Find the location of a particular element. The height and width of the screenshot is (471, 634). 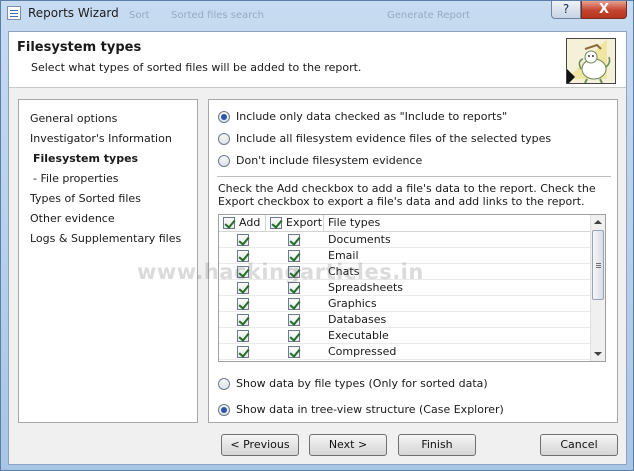

add-column-header: Add is located at coordinates (241, 222).